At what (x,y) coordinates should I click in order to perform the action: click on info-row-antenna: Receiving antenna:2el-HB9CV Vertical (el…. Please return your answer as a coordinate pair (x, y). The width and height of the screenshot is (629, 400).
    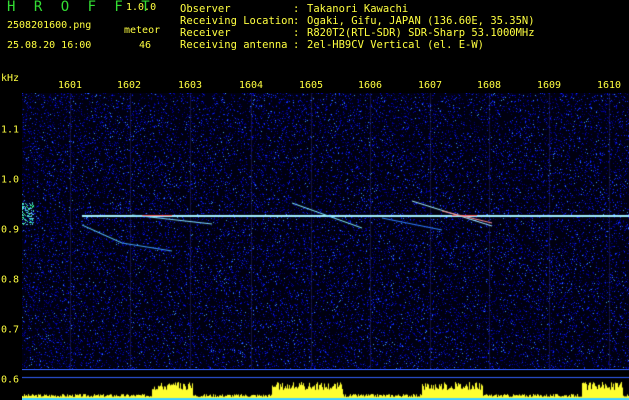
    Looking at the image, I should click on (332, 45).